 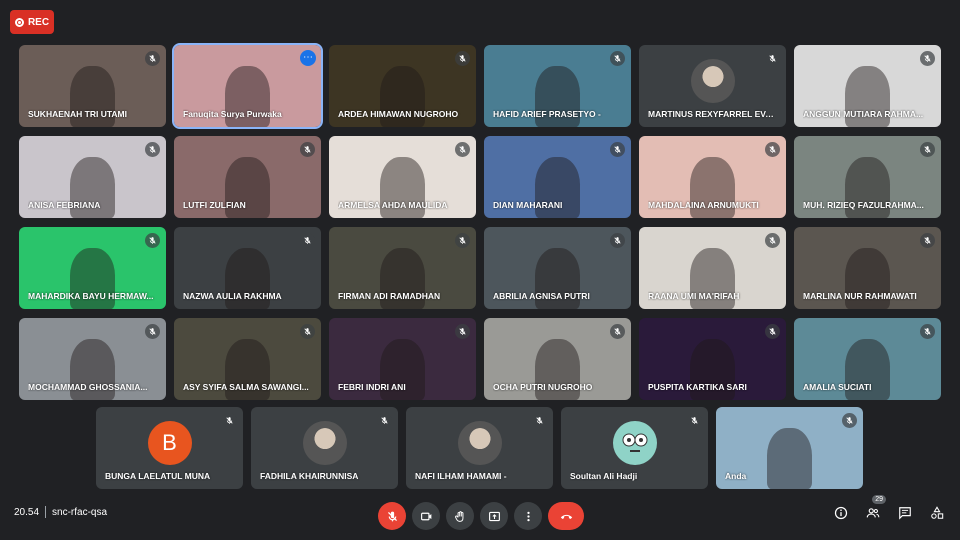 I want to click on participant-name: RAANA UMI MA'RIFAH, so click(x=694, y=296).